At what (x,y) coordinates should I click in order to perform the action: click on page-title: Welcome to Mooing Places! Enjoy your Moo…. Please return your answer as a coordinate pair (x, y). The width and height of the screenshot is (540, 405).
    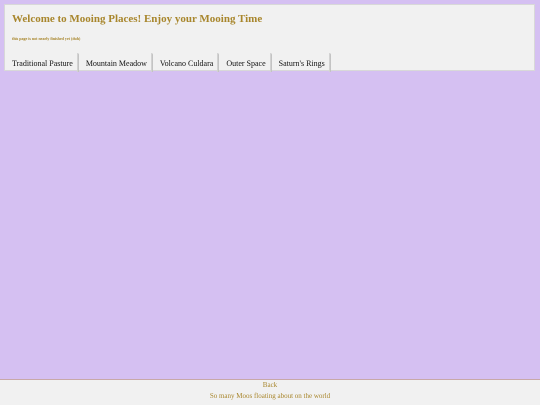
    Looking at the image, I should click on (137, 19).